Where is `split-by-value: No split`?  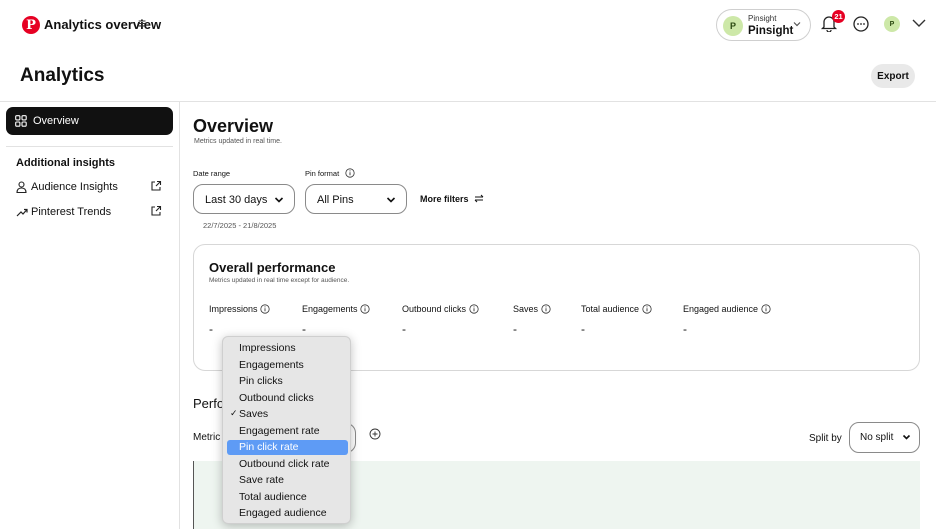
split-by-value: No split is located at coordinates (877, 437).